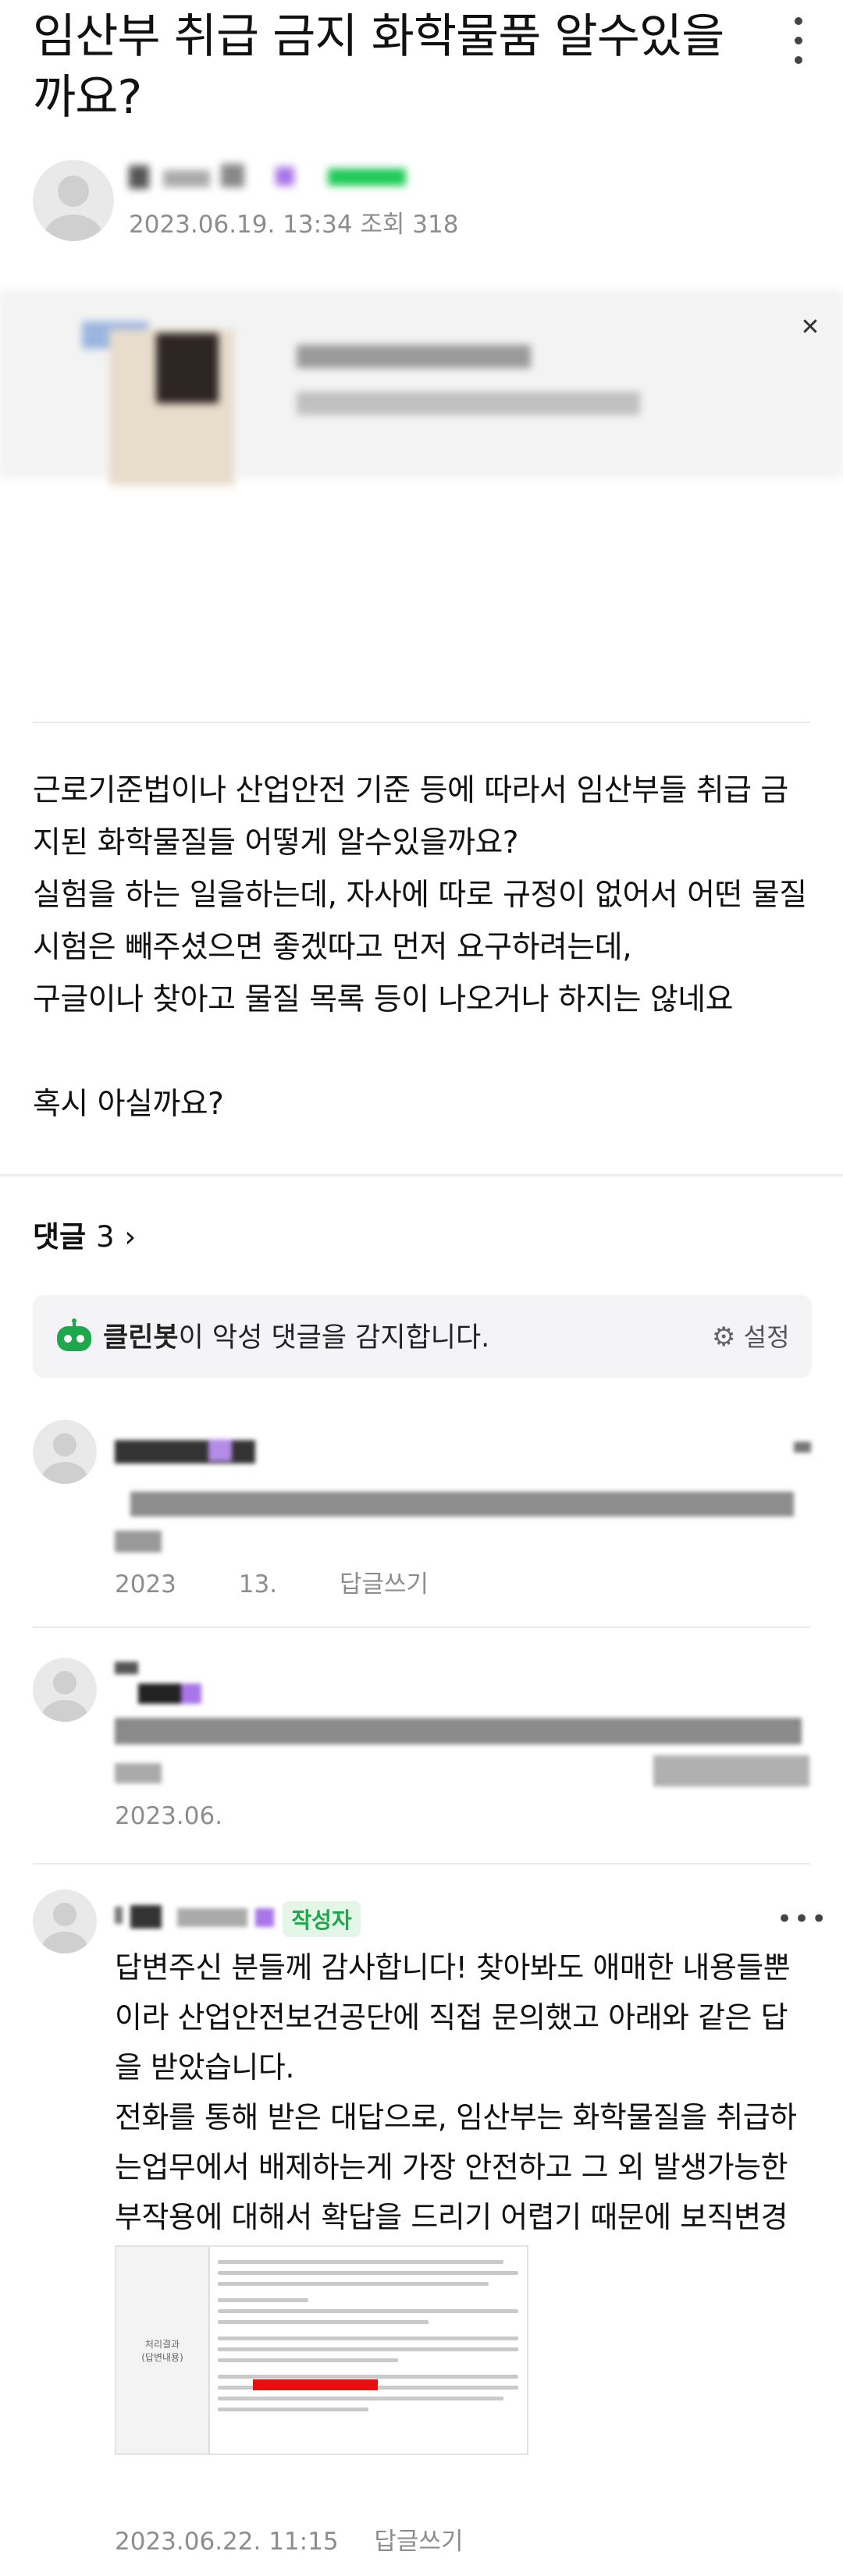 Image resolution: width=843 pixels, height=2576 pixels. I want to click on comment-meta: 2023 13. 답글쓰기, so click(272, 1581).